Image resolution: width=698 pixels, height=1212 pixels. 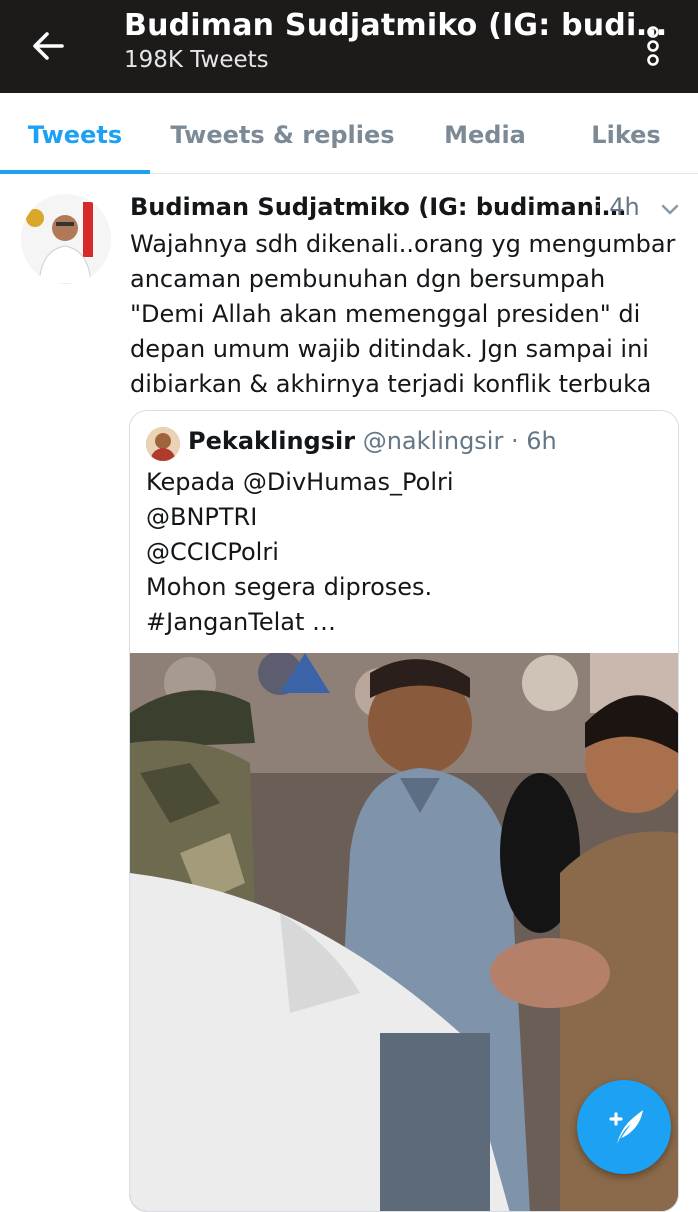 I want to click on profile-tabs: Tweets Tweets & replies Media Likes, so click(x=349, y=133).